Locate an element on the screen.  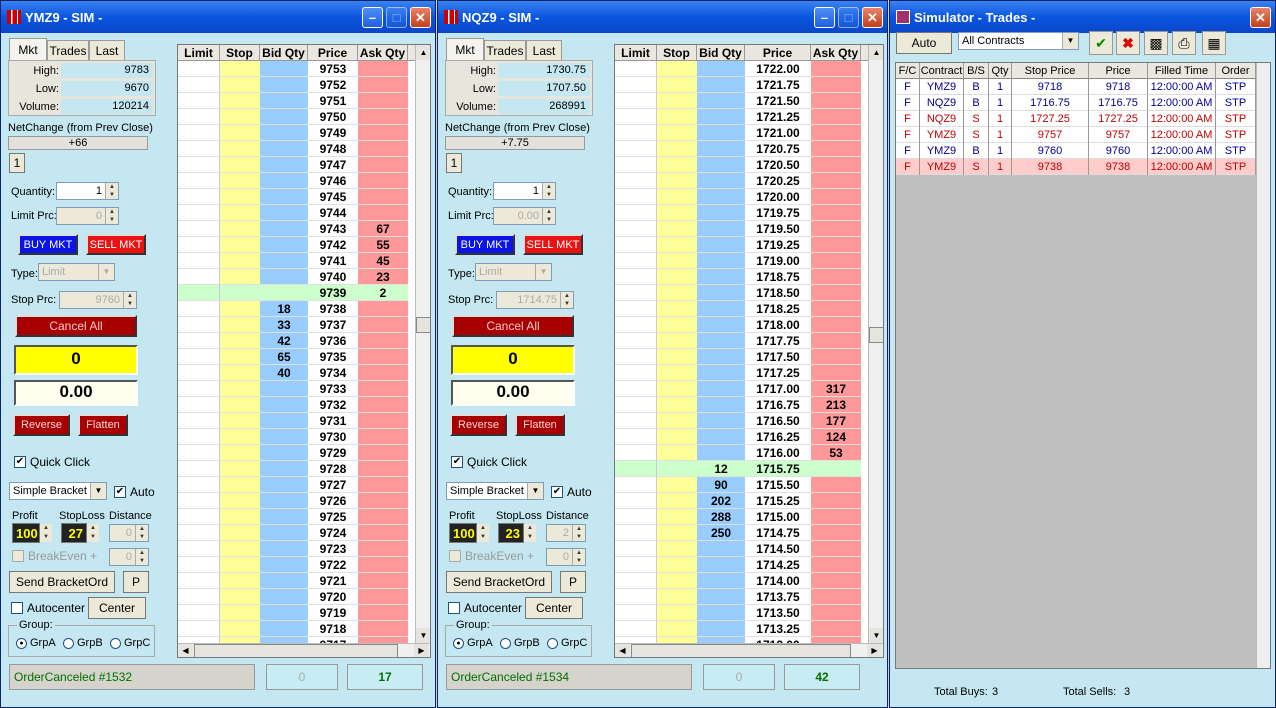
ladder-row: 9726 is located at coordinates (304, 501).